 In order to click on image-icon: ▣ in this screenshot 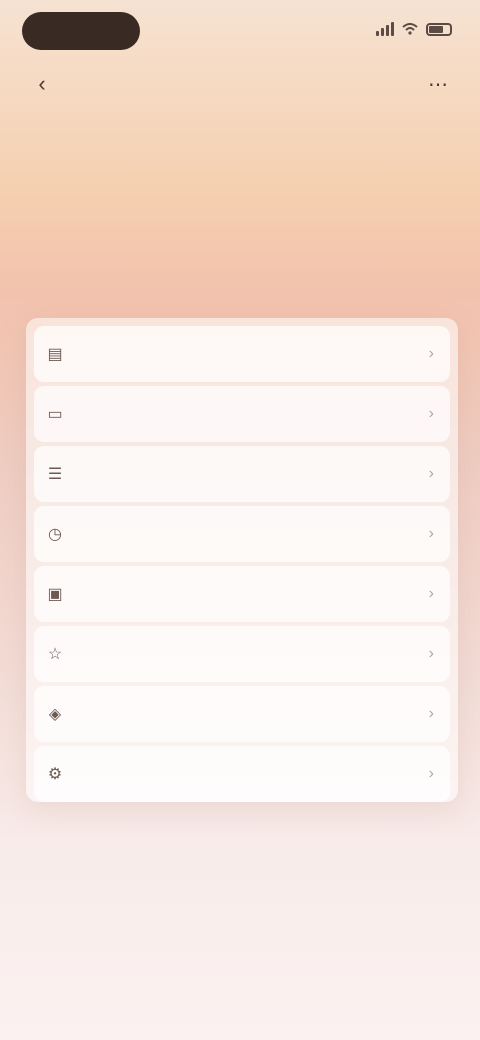, I will do `click(55, 594)`.